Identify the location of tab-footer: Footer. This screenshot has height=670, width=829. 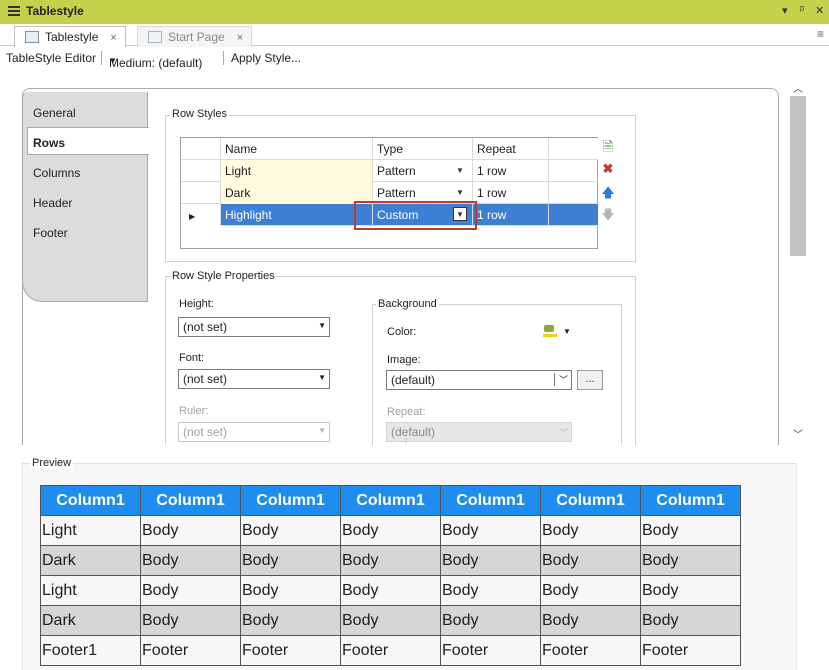
(50, 233).